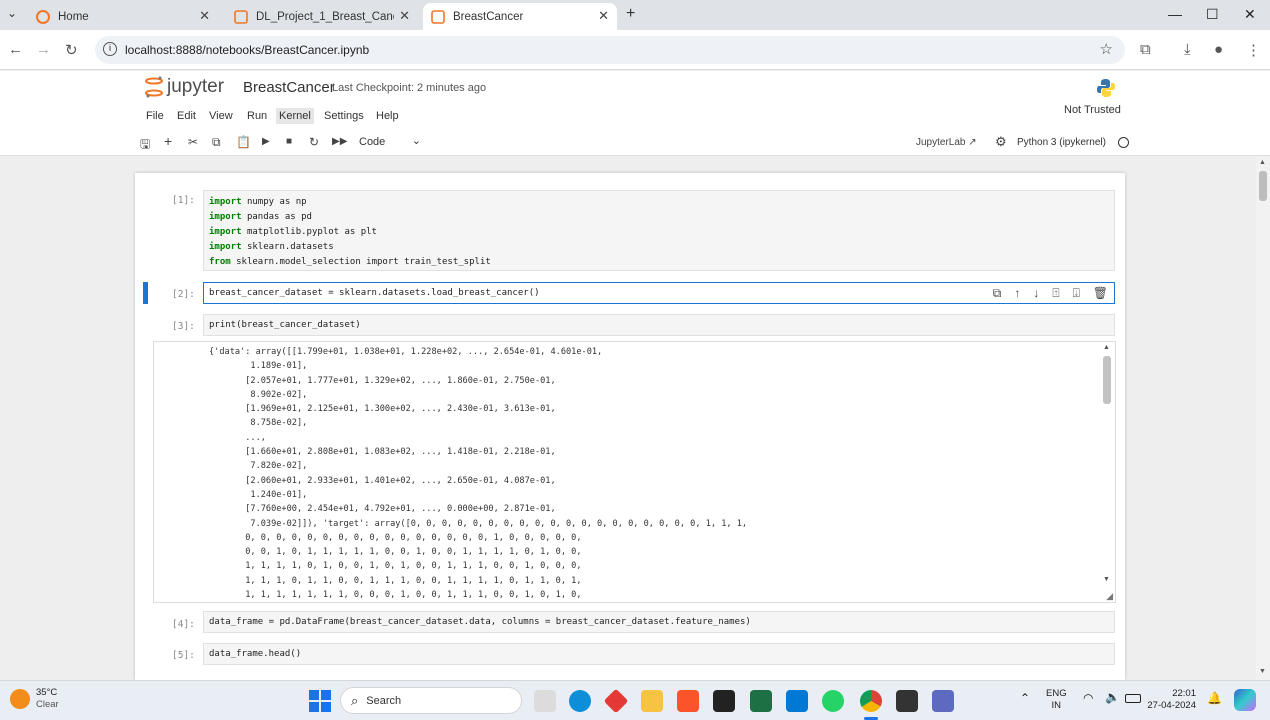  Describe the element at coordinates (216, 142) in the screenshot. I see `copy-icon: ⧉` at that location.